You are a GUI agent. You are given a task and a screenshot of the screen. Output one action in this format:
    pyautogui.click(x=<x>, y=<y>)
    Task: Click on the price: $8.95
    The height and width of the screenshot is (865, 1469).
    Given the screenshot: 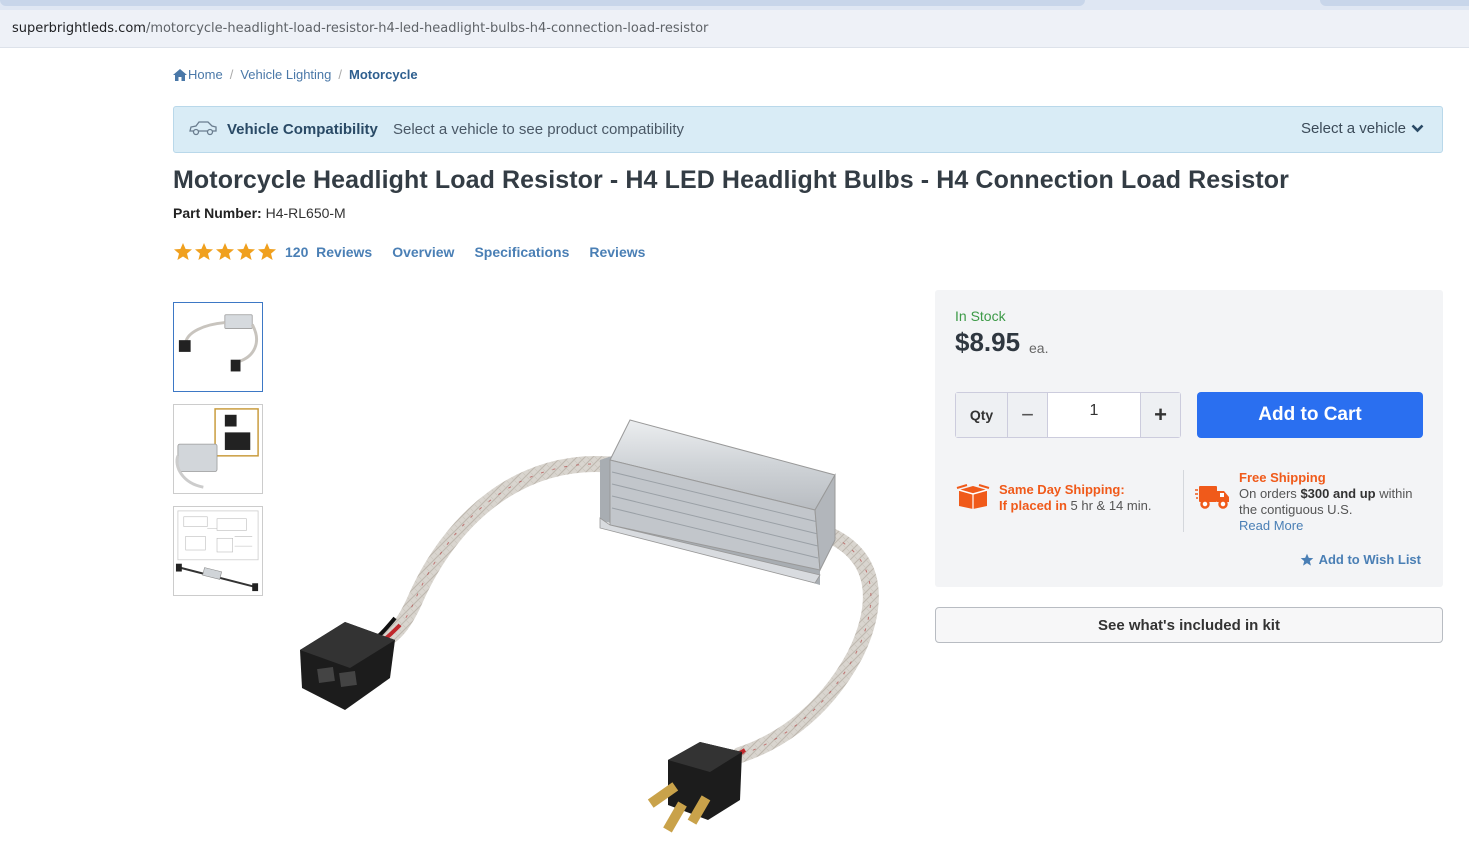 What is the action you would take?
    pyautogui.click(x=988, y=342)
    